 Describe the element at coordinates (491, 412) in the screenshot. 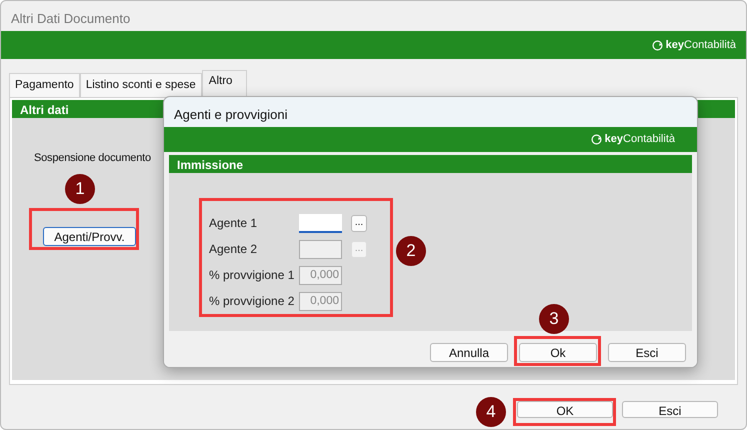

I see `step-number: 4` at that location.